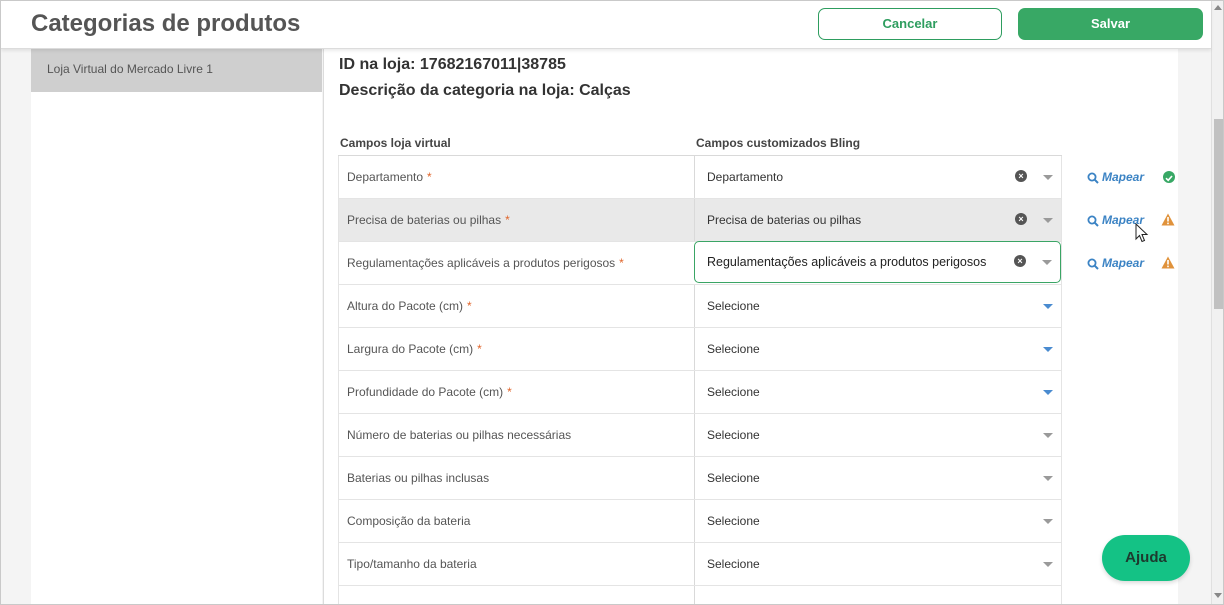 The width and height of the screenshot is (1224, 605). Describe the element at coordinates (745, 177) in the screenshot. I see `select-value: Departamento` at that location.